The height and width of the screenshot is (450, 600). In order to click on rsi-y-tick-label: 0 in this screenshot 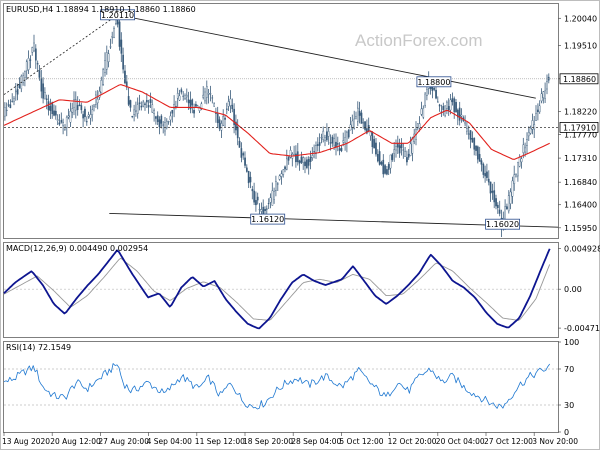, I will do `click(566, 432)`.